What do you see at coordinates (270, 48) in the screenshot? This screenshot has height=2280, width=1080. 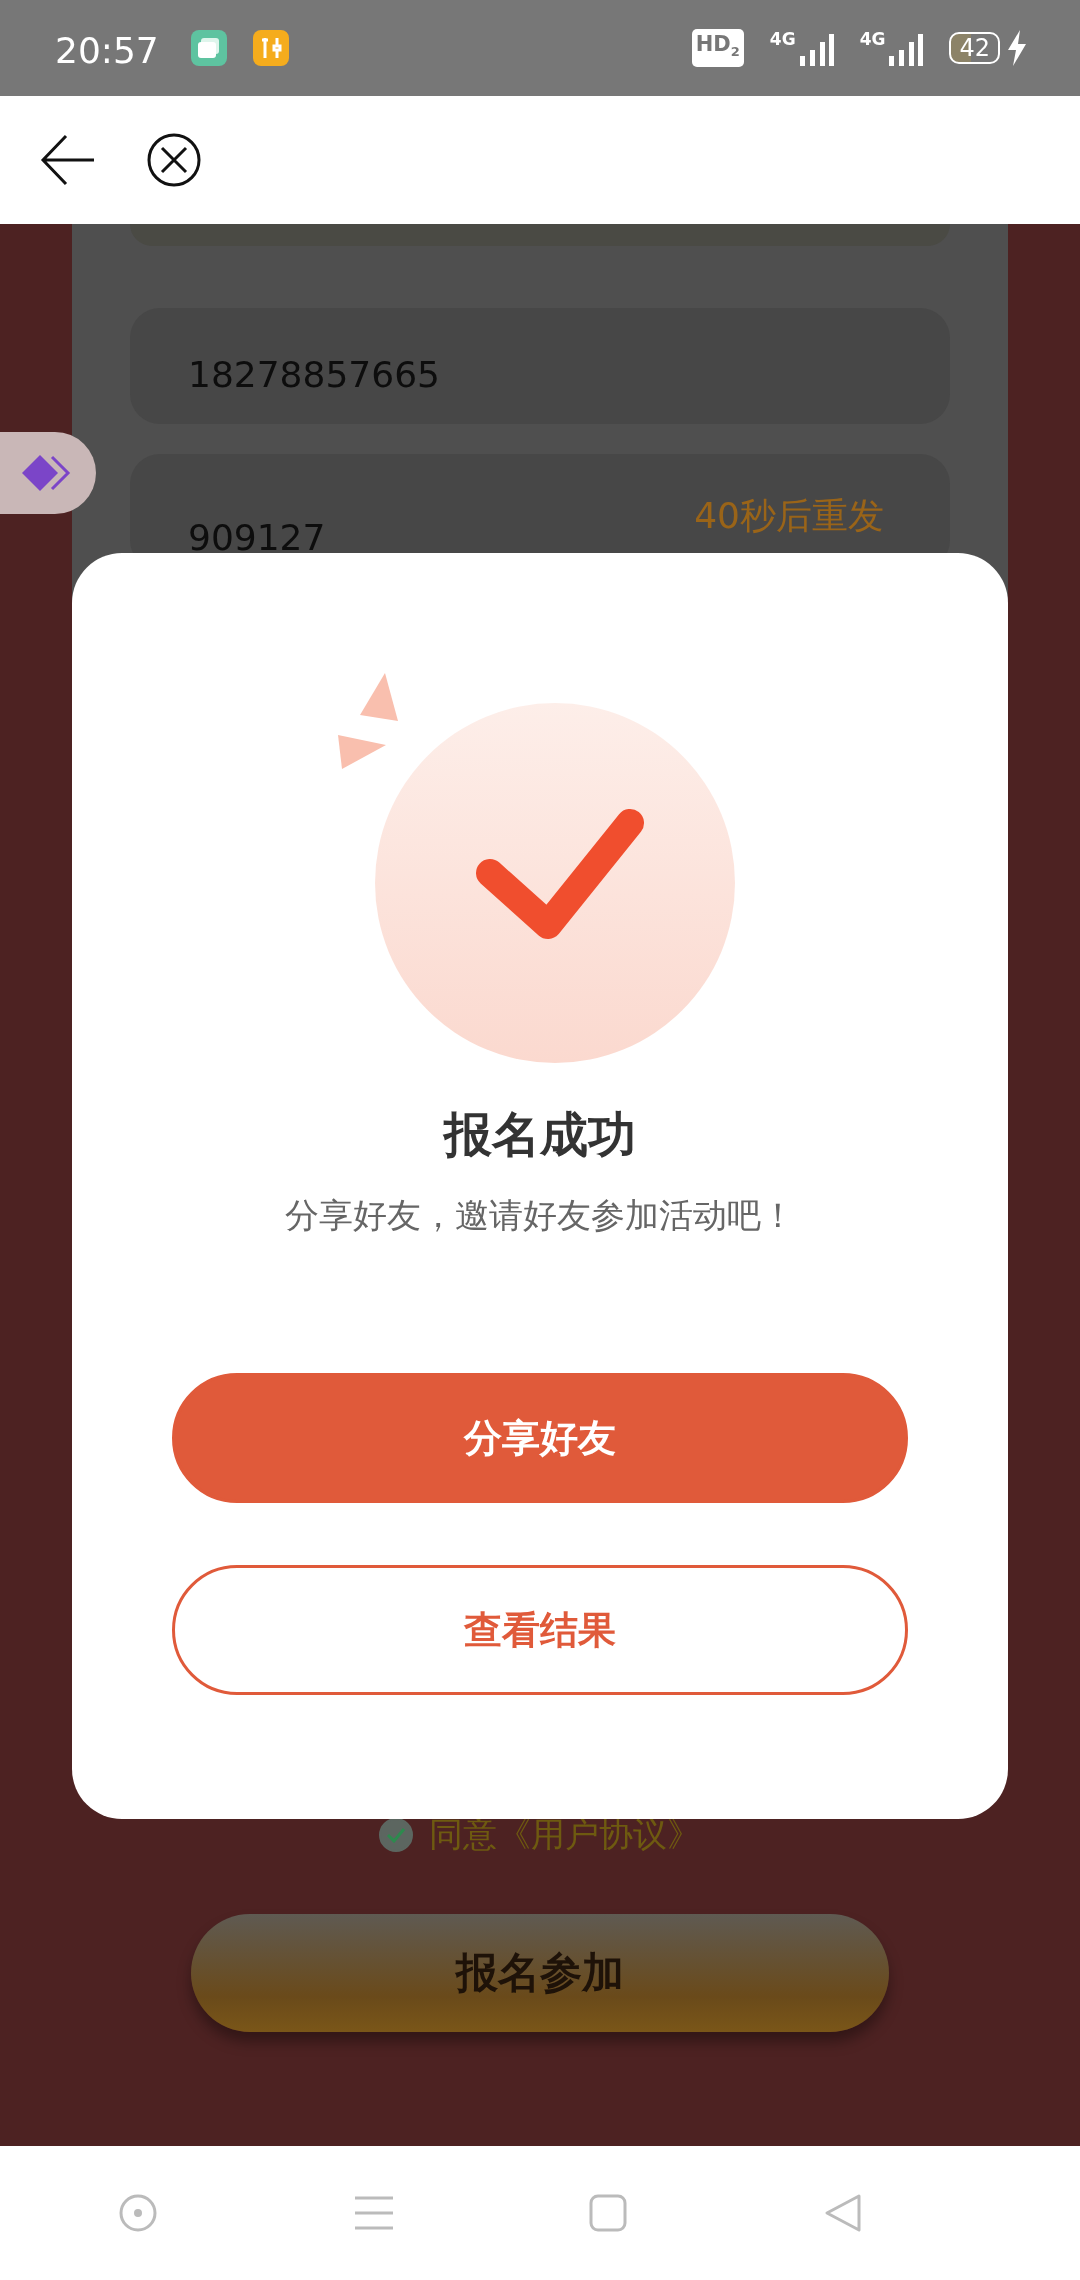 I see `tools-icon` at bounding box center [270, 48].